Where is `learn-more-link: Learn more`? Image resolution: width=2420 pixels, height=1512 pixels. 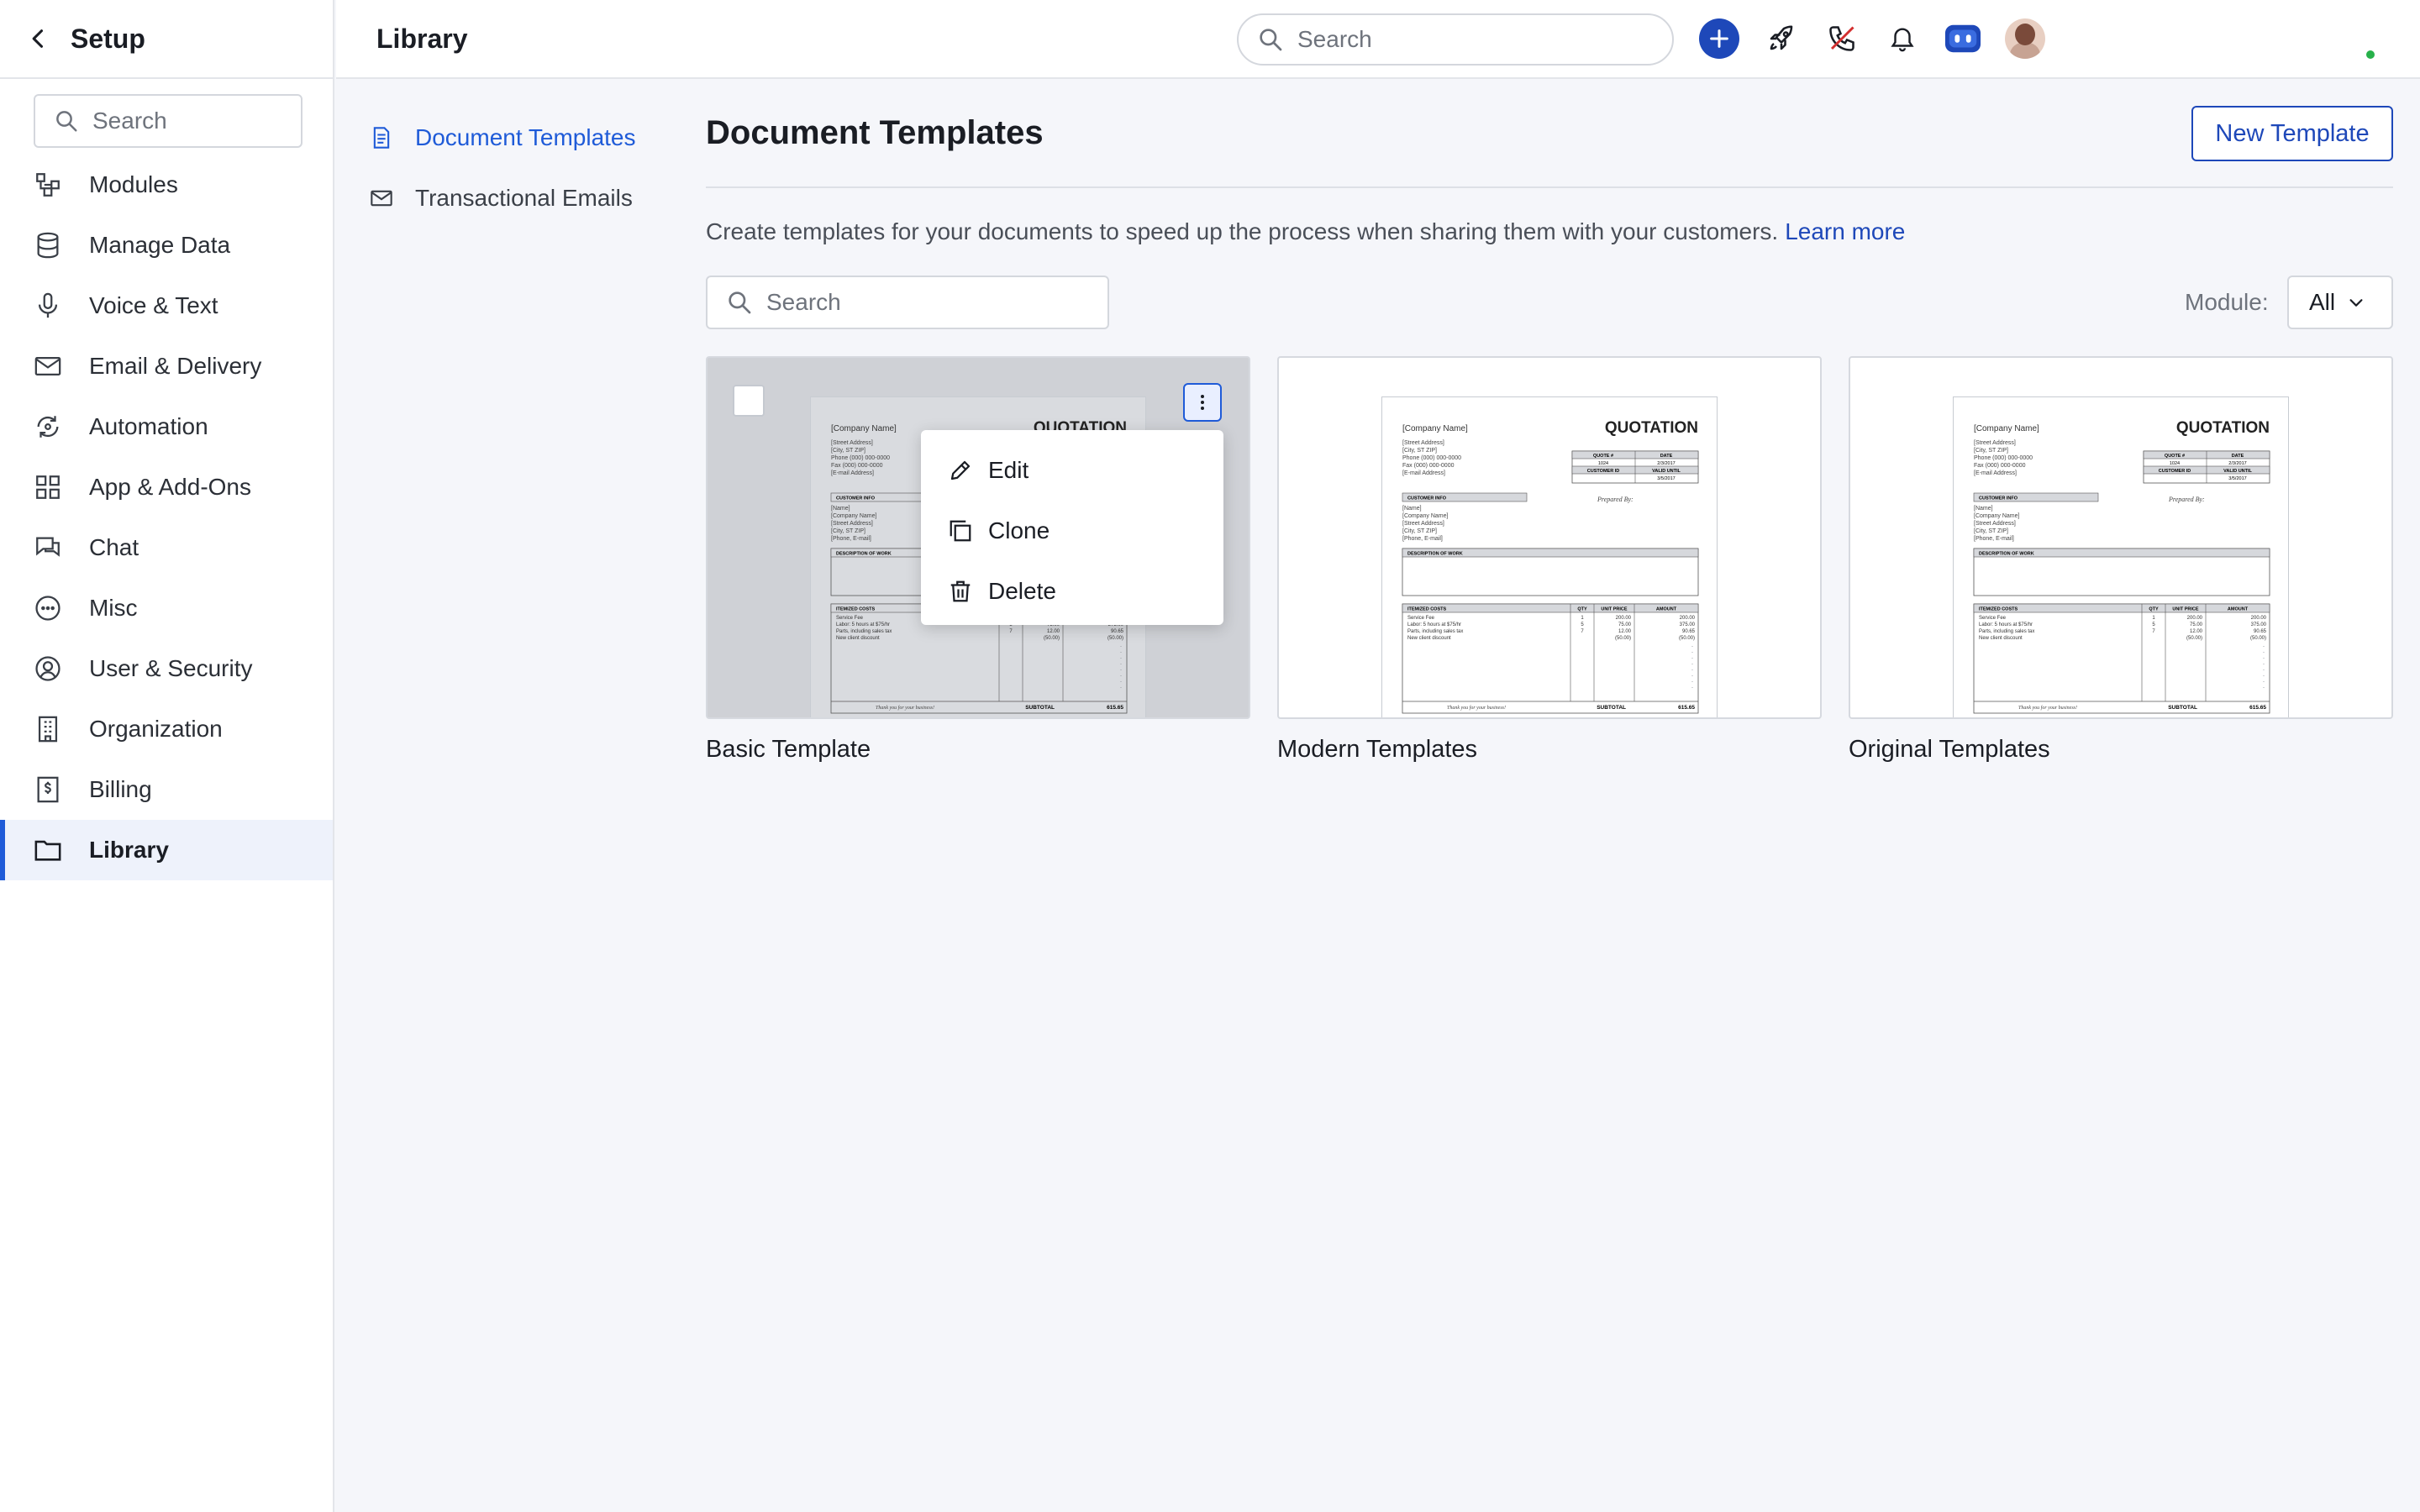 learn-more-link: Learn more is located at coordinates (1845, 231).